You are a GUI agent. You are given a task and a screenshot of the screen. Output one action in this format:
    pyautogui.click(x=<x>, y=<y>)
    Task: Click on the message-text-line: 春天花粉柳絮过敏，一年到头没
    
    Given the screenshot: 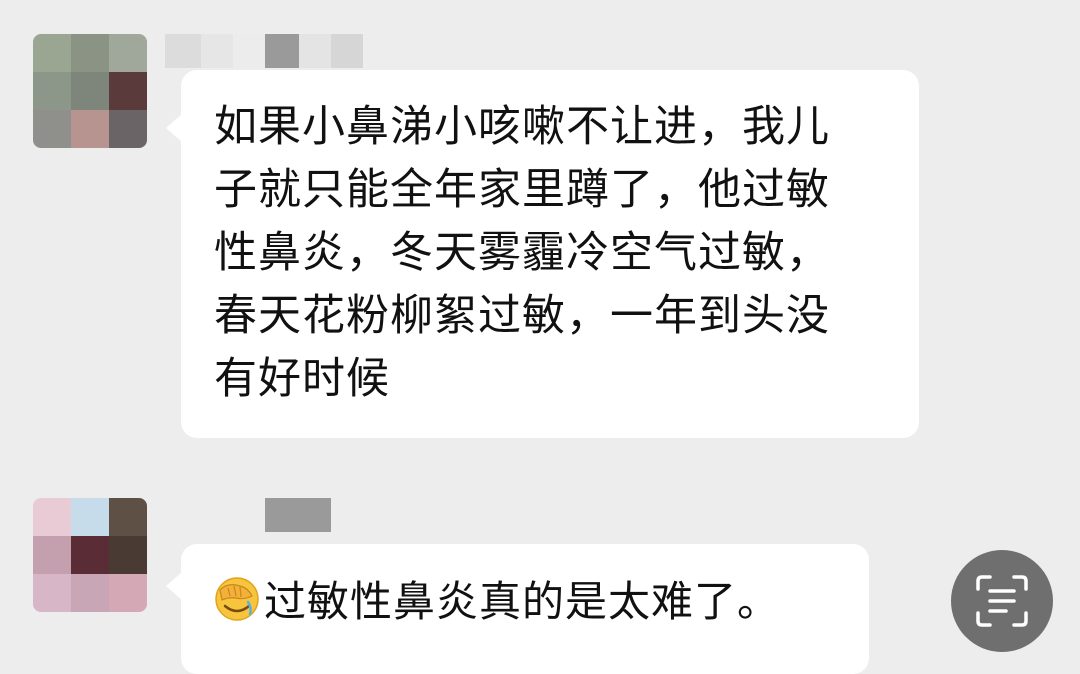 What is the action you would take?
    pyautogui.click(x=522, y=316)
    